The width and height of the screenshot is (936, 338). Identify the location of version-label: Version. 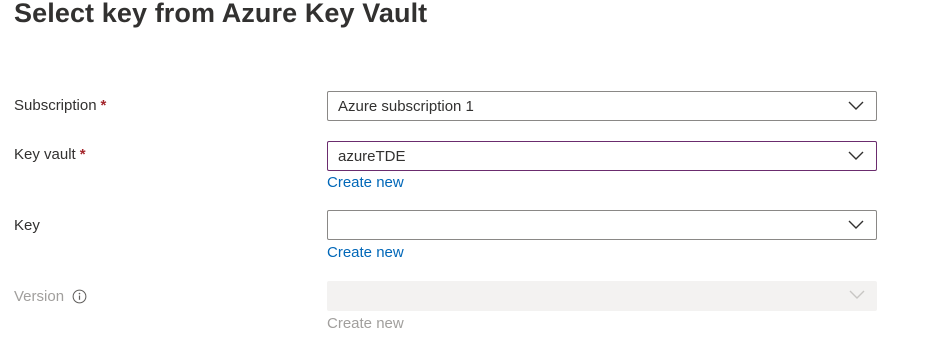
(50, 296).